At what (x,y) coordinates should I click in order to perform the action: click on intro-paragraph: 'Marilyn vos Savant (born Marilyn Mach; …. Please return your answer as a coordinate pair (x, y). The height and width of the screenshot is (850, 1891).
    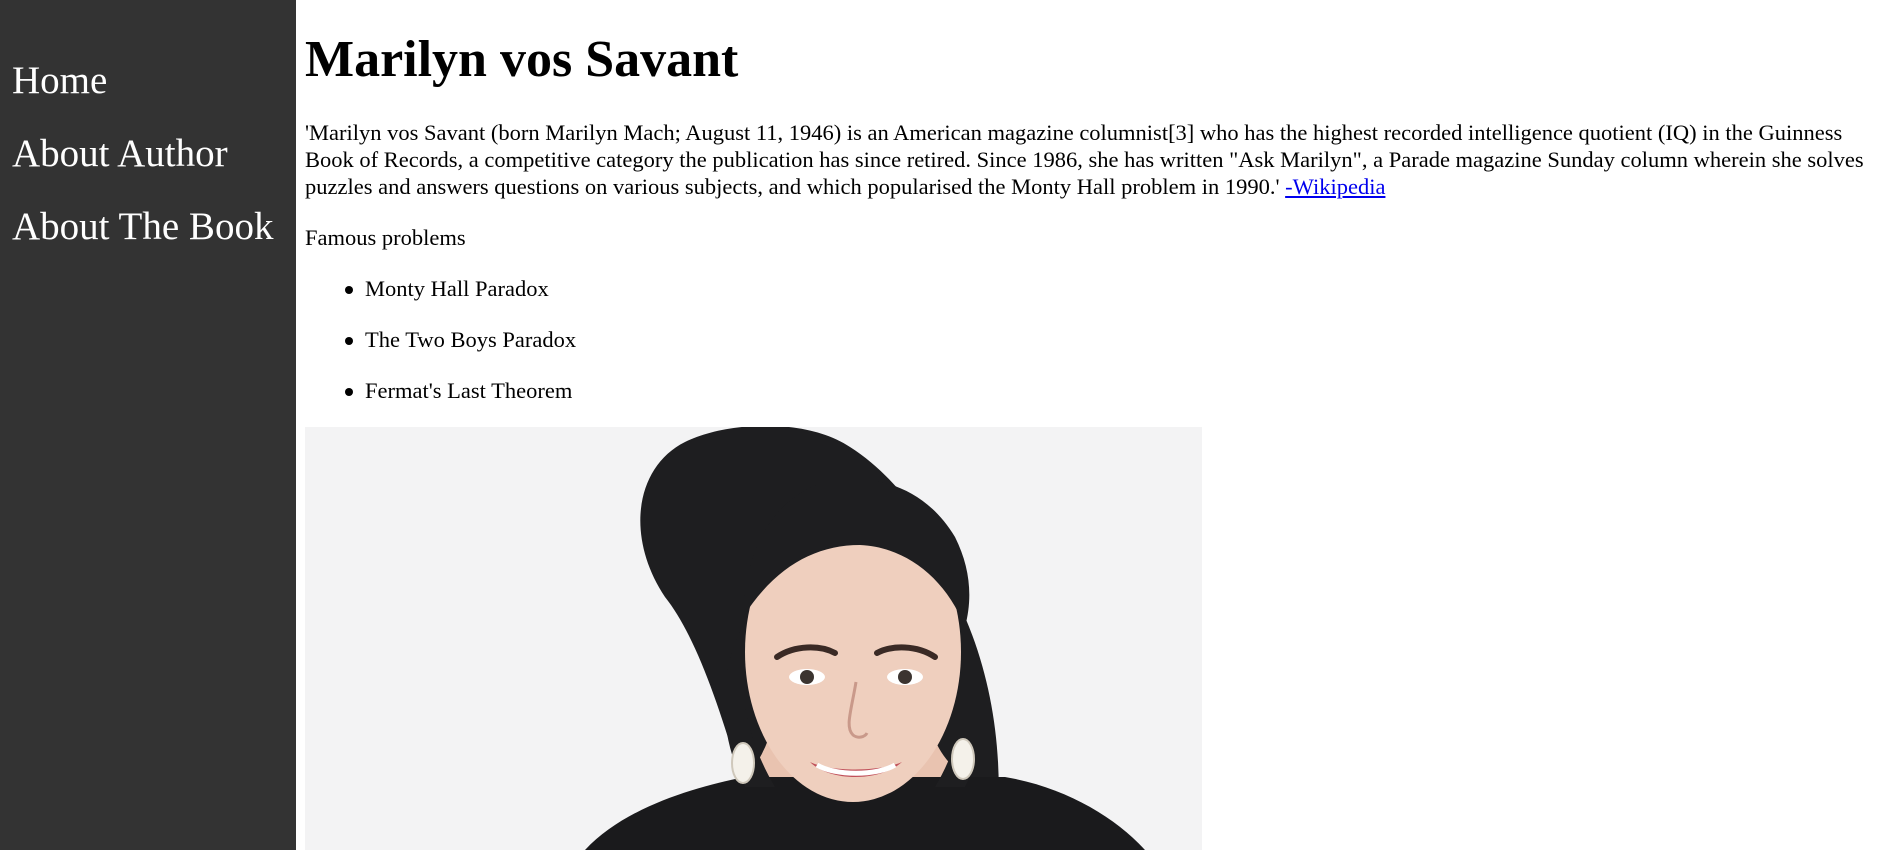
    Looking at the image, I should click on (1090, 159).